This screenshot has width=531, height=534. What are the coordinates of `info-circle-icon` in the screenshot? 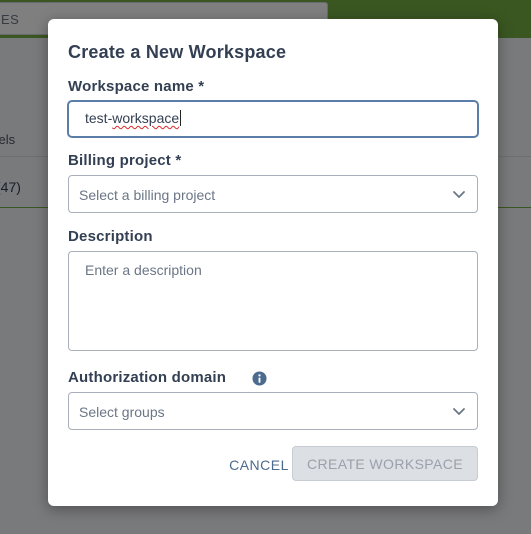 It's located at (259, 378).